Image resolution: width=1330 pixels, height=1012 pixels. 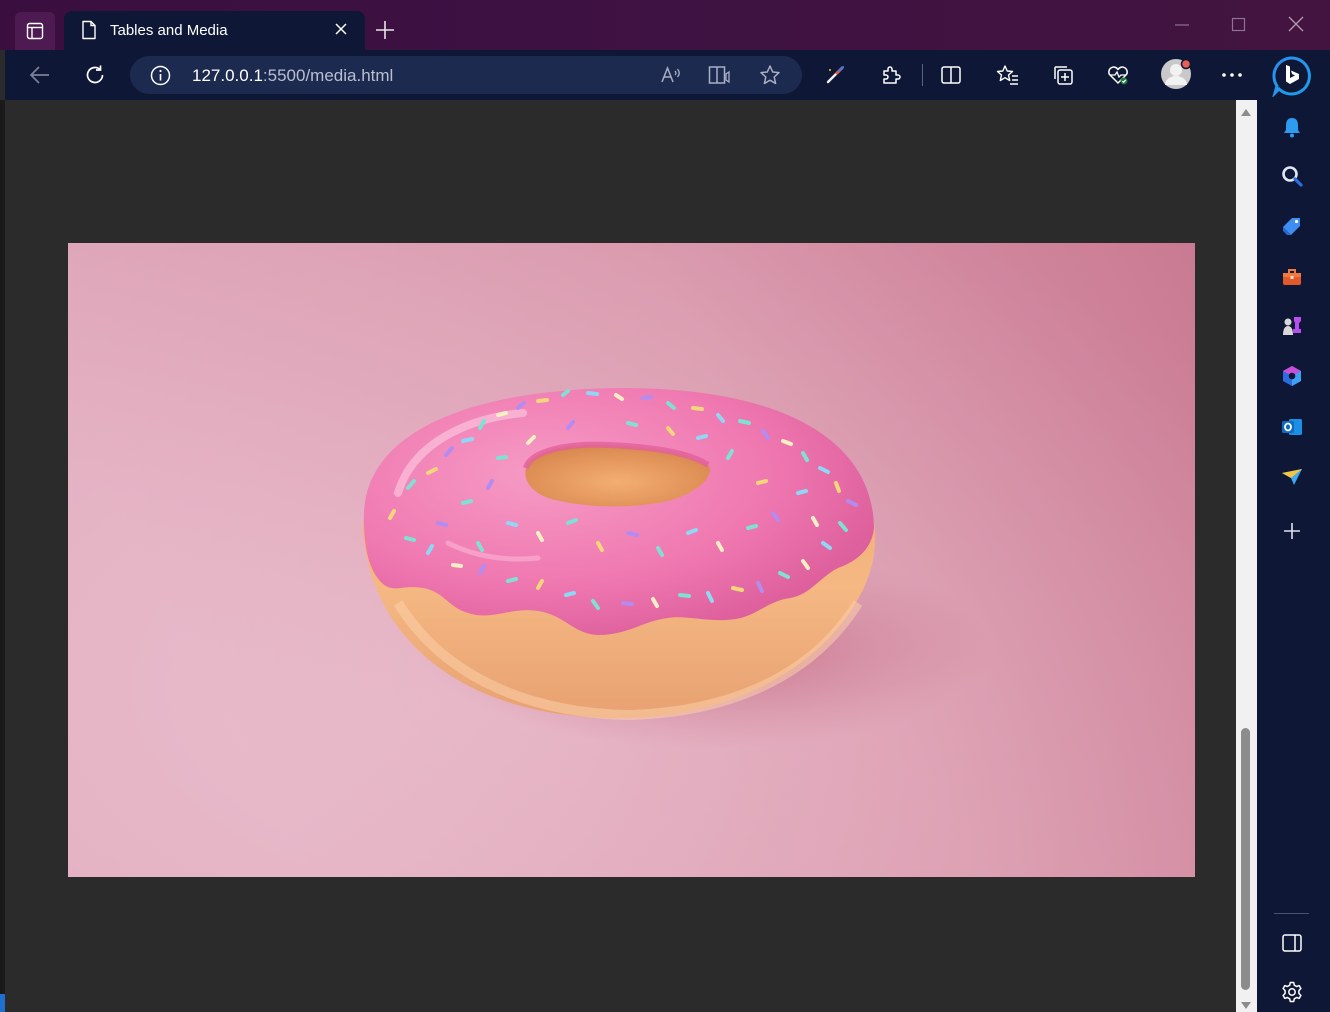 I want to click on url-text: 127.0.0.1:5500/media.html, so click(x=292, y=76).